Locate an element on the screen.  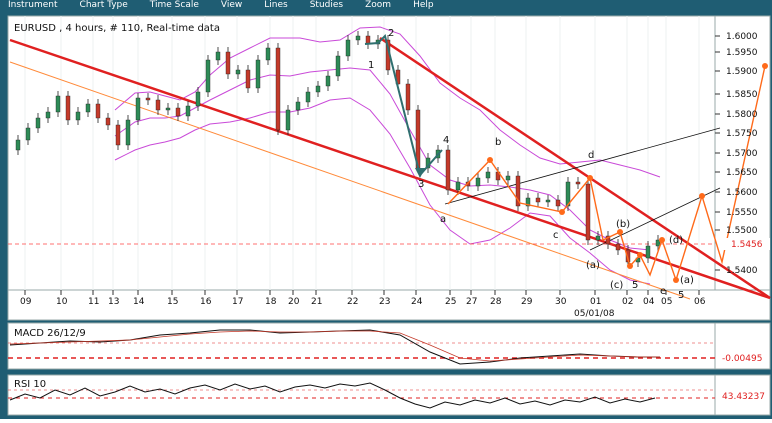
time-tick-label: 30 is located at coordinates (561, 302).